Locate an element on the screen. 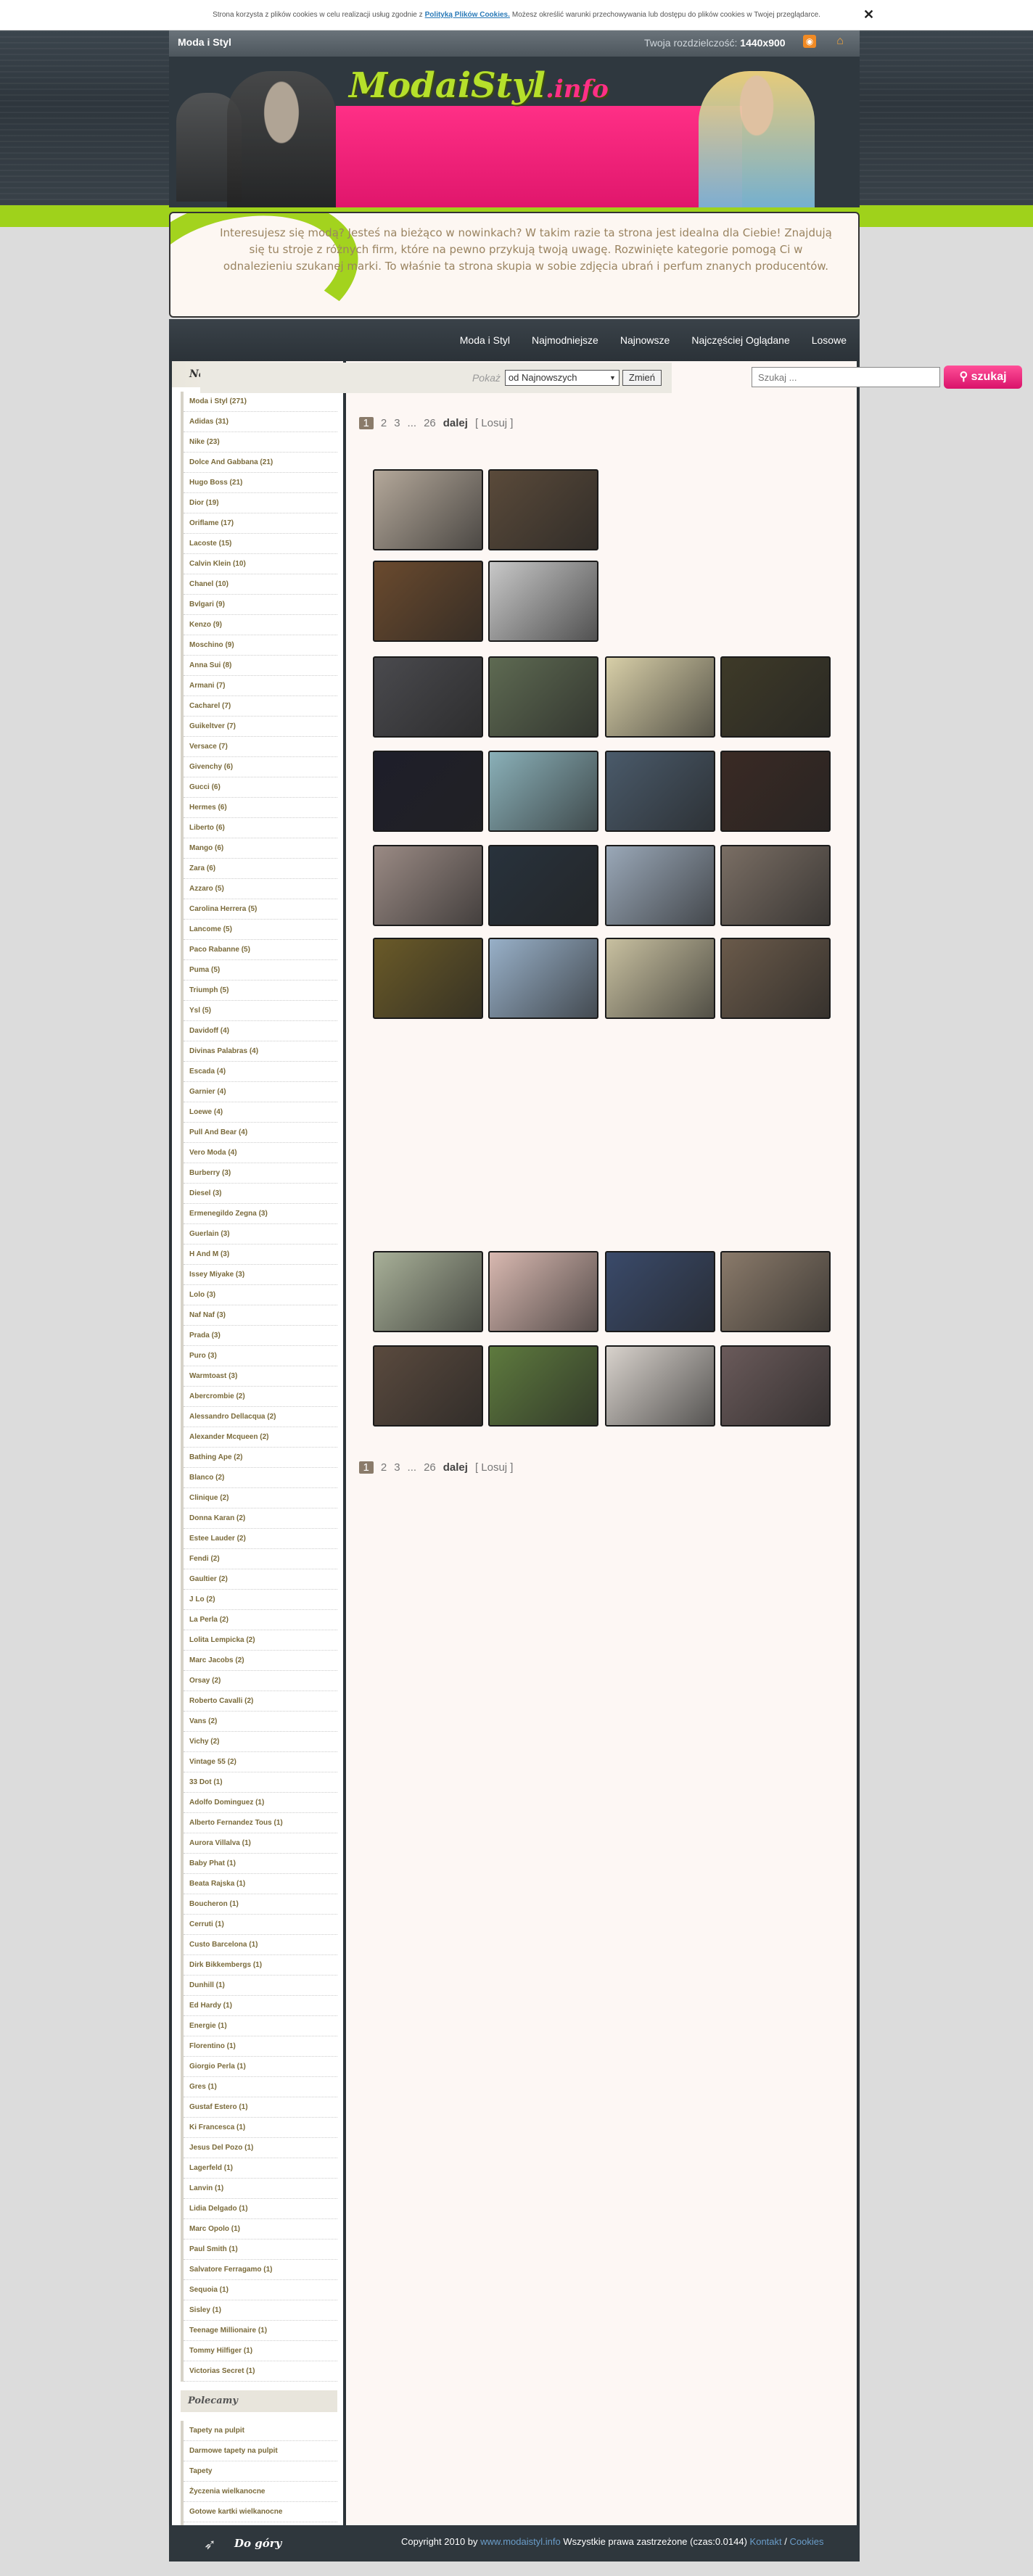  site-link: www.modaistyl.info is located at coordinates (520, 2541).